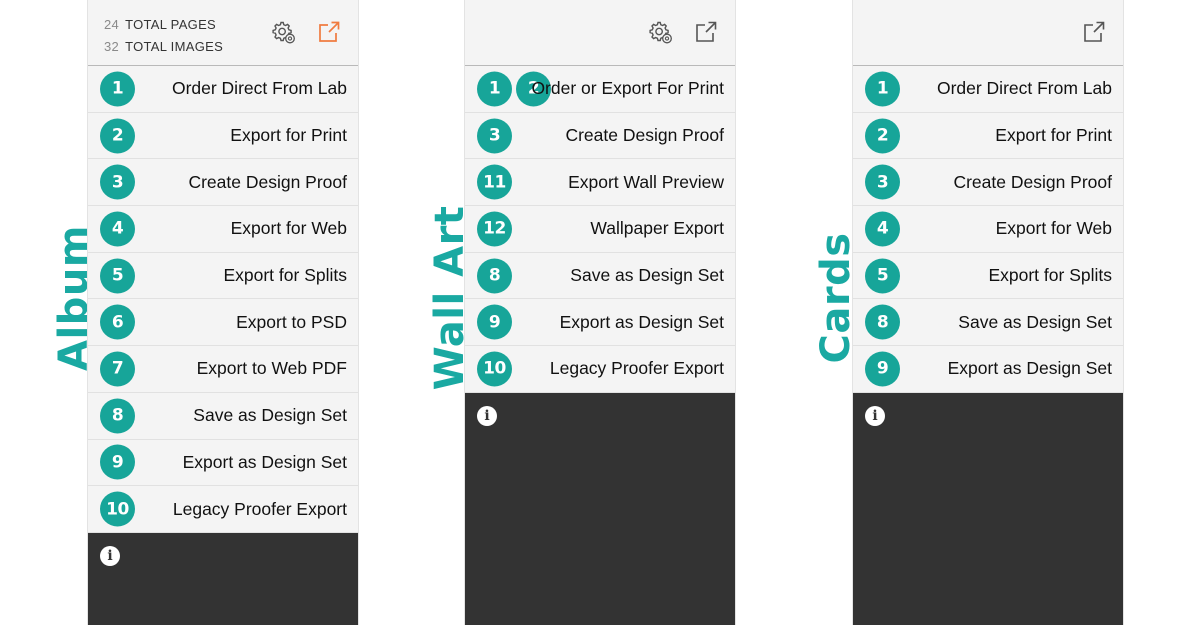 The width and height of the screenshot is (1200, 625). What do you see at coordinates (163, 36) in the screenshot?
I see `album-stats: 24 TOTAL PAGES 32 TOTAL IMAGES` at bounding box center [163, 36].